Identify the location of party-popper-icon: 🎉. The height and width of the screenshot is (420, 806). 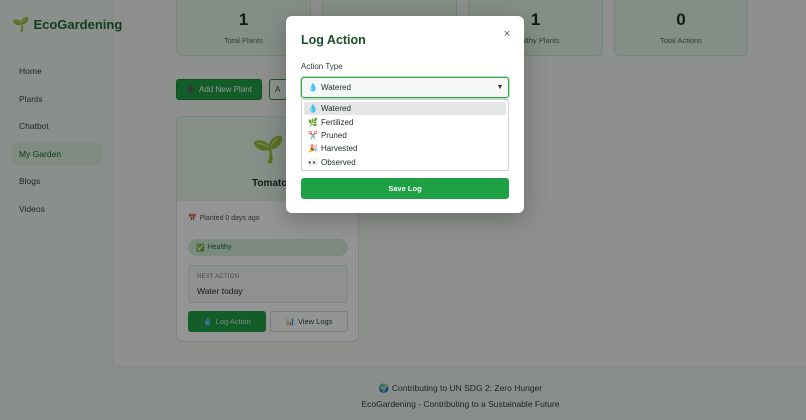
(313, 149).